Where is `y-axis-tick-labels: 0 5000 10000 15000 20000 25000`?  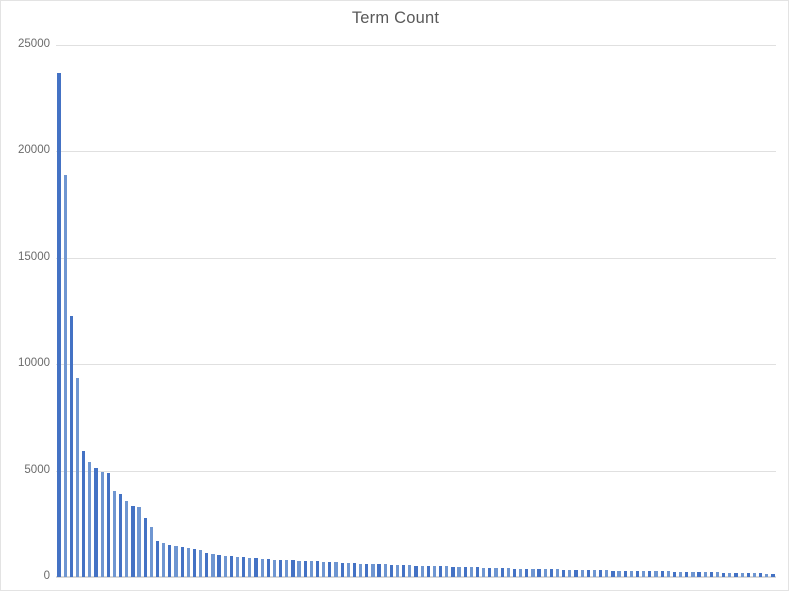 y-axis-tick-labels: 0 5000 10000 15000 20000 25000 is located at coordinates (25, 296).